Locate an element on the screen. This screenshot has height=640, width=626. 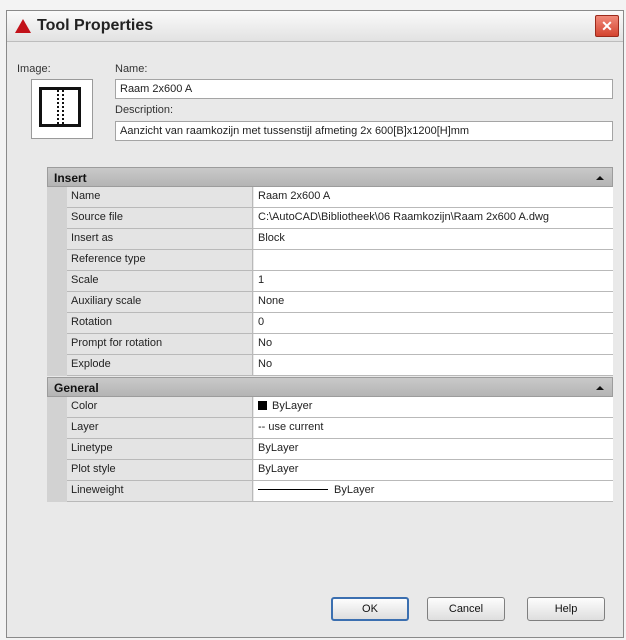
general-section-header: General is located at coordinates (330, 387).